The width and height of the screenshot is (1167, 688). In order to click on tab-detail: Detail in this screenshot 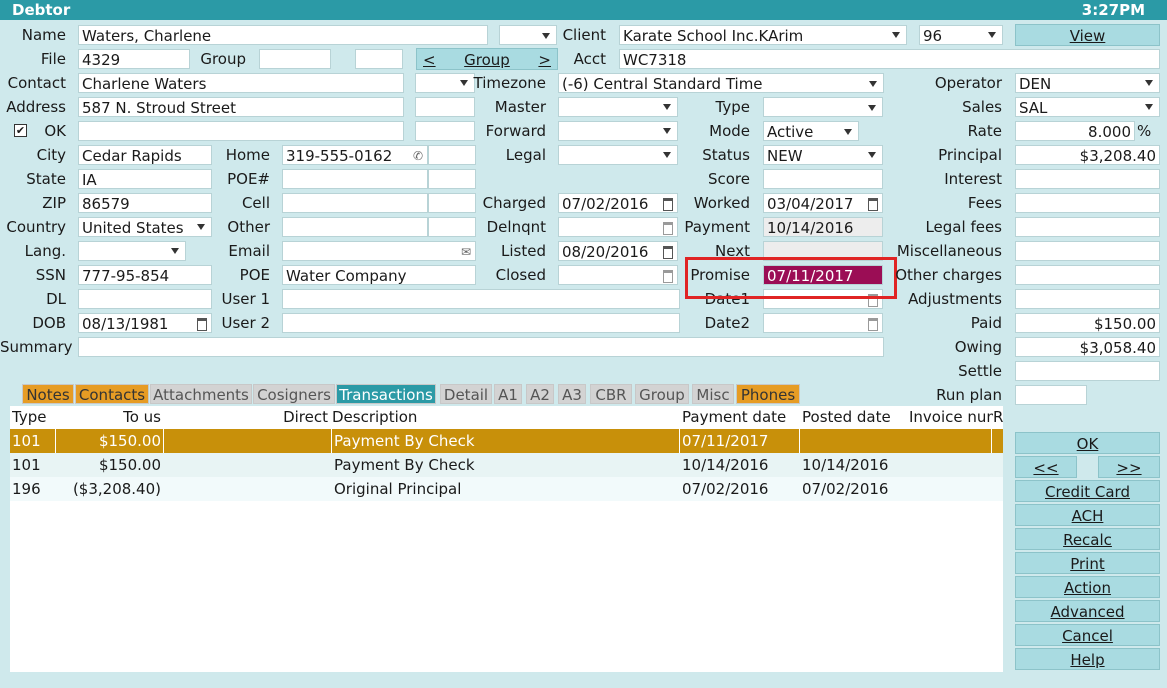, I will do `click(466, 394)`.